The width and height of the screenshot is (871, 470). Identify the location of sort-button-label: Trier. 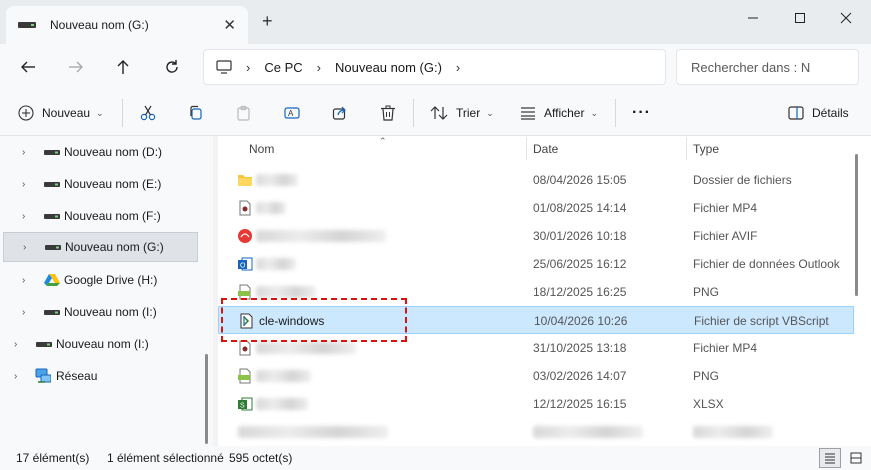
(468, 113).